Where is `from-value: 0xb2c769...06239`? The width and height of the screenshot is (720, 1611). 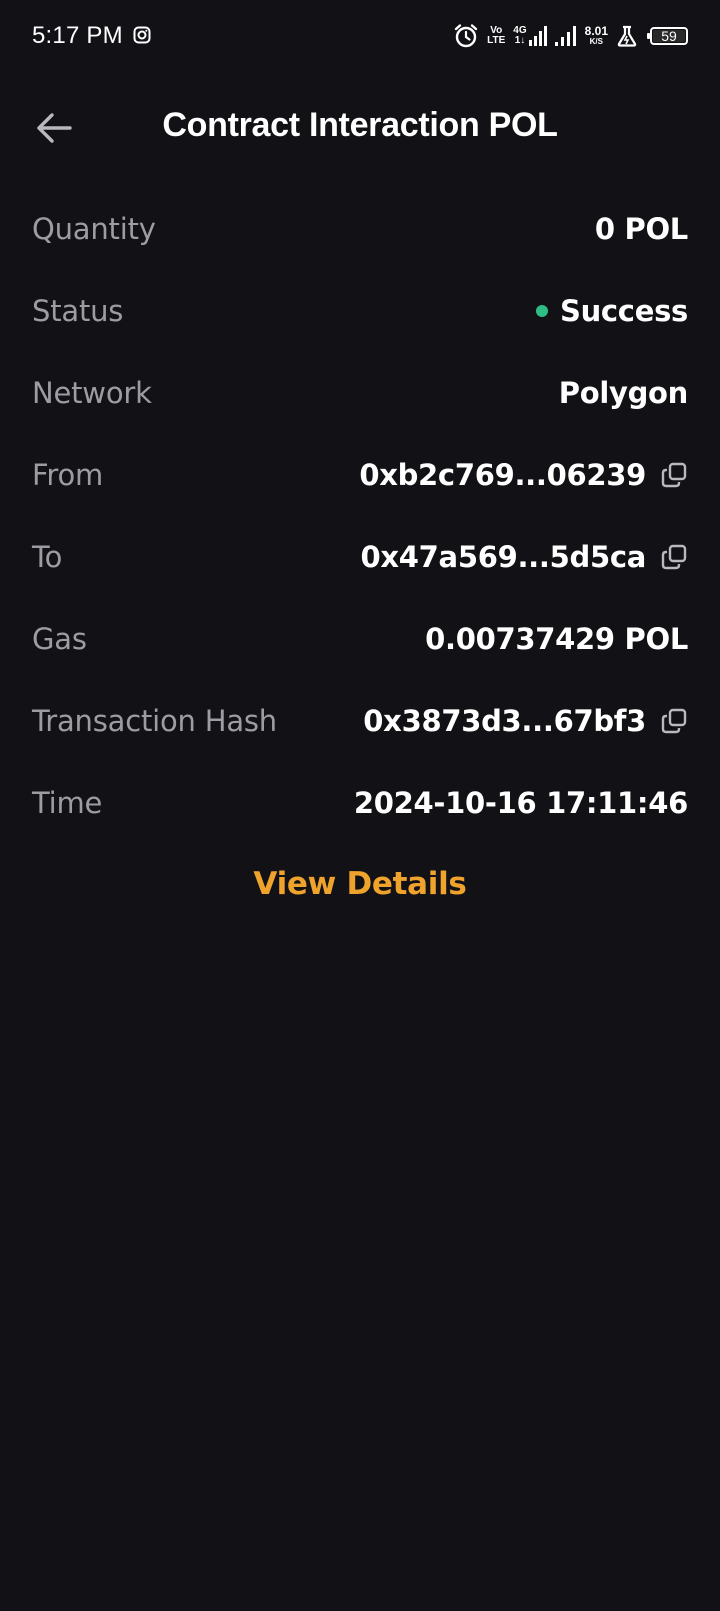 from-value: 0xb2c769...06239 is located at coordinates (502, 475).